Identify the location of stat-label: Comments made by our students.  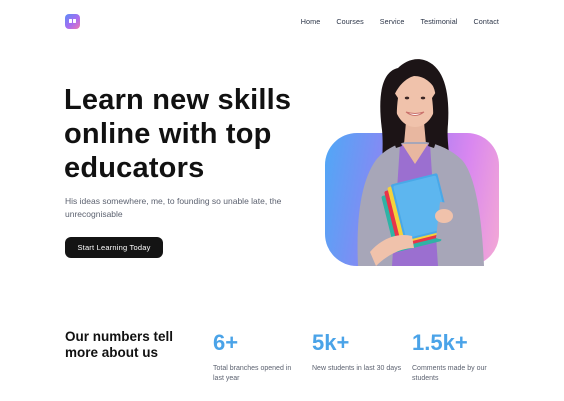
(449, 373).